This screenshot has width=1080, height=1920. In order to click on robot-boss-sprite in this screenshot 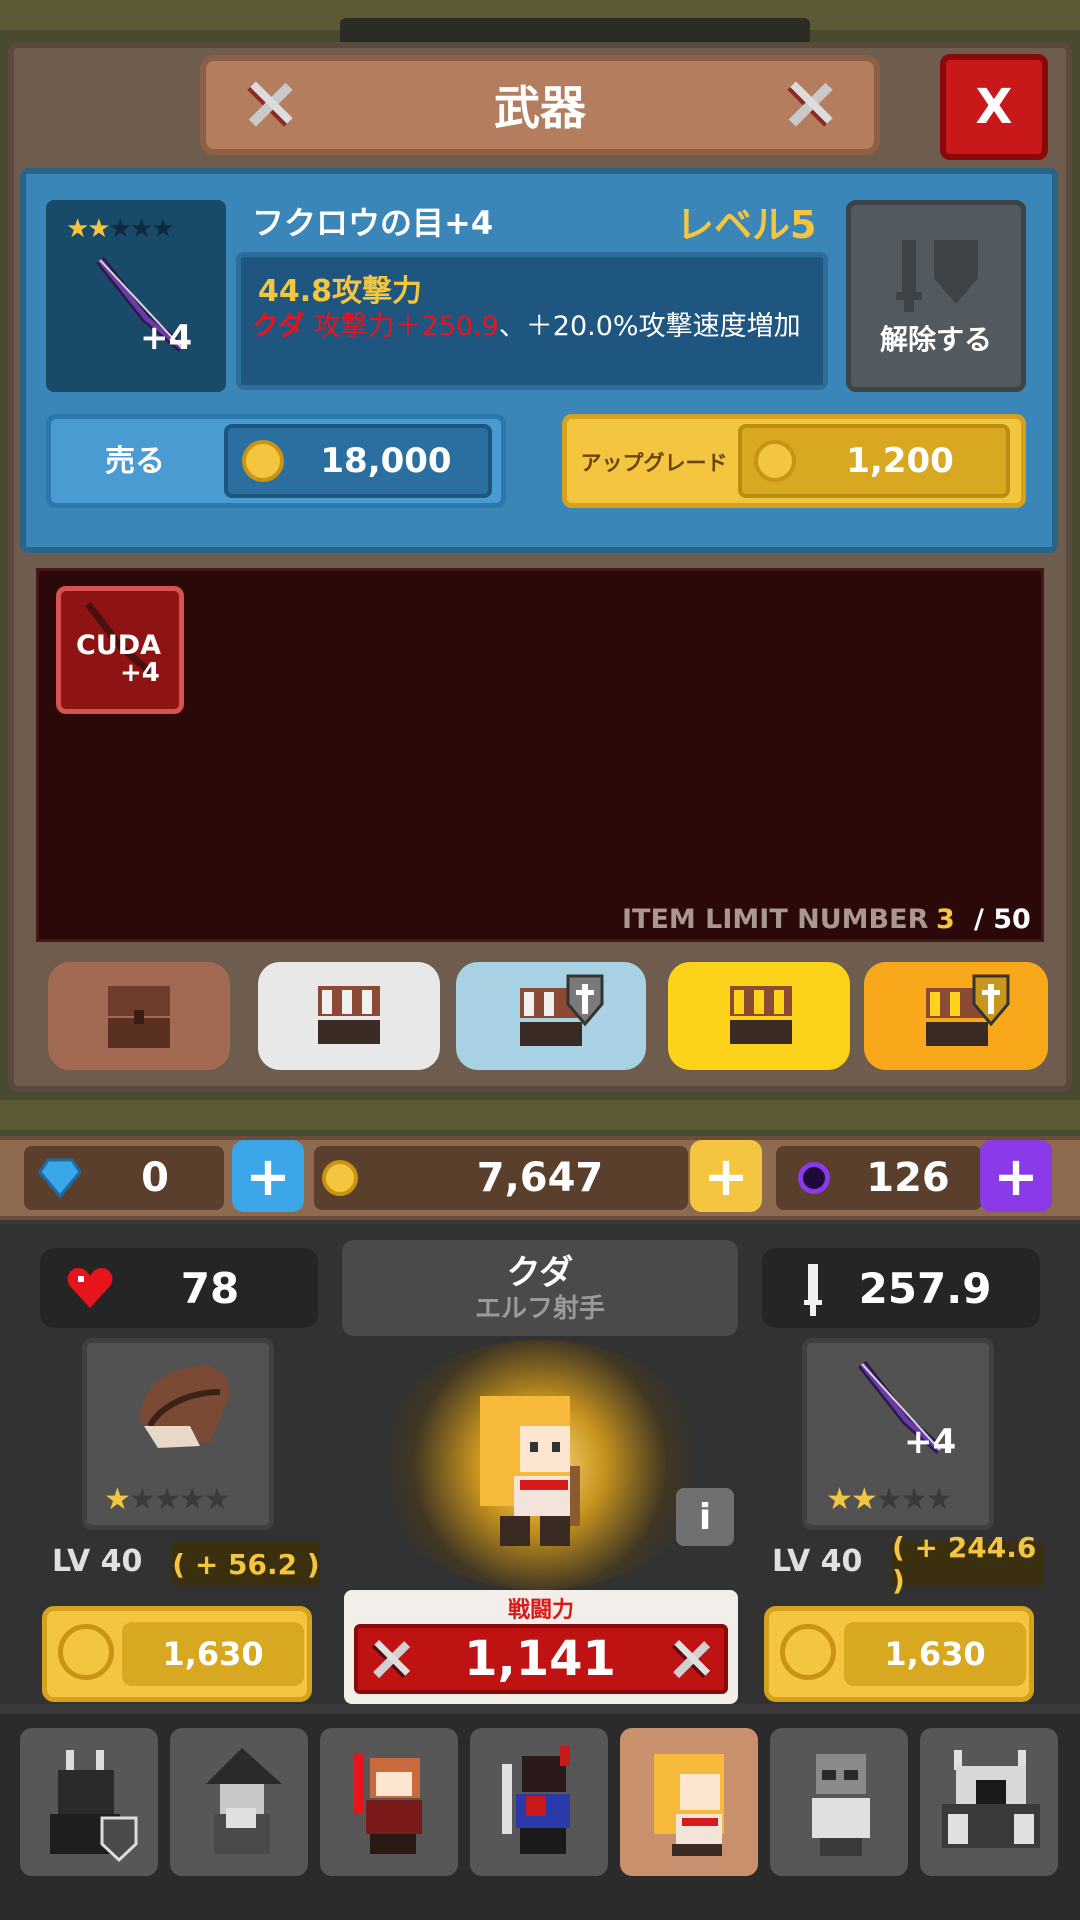, I will do `click(991, 1799)`.